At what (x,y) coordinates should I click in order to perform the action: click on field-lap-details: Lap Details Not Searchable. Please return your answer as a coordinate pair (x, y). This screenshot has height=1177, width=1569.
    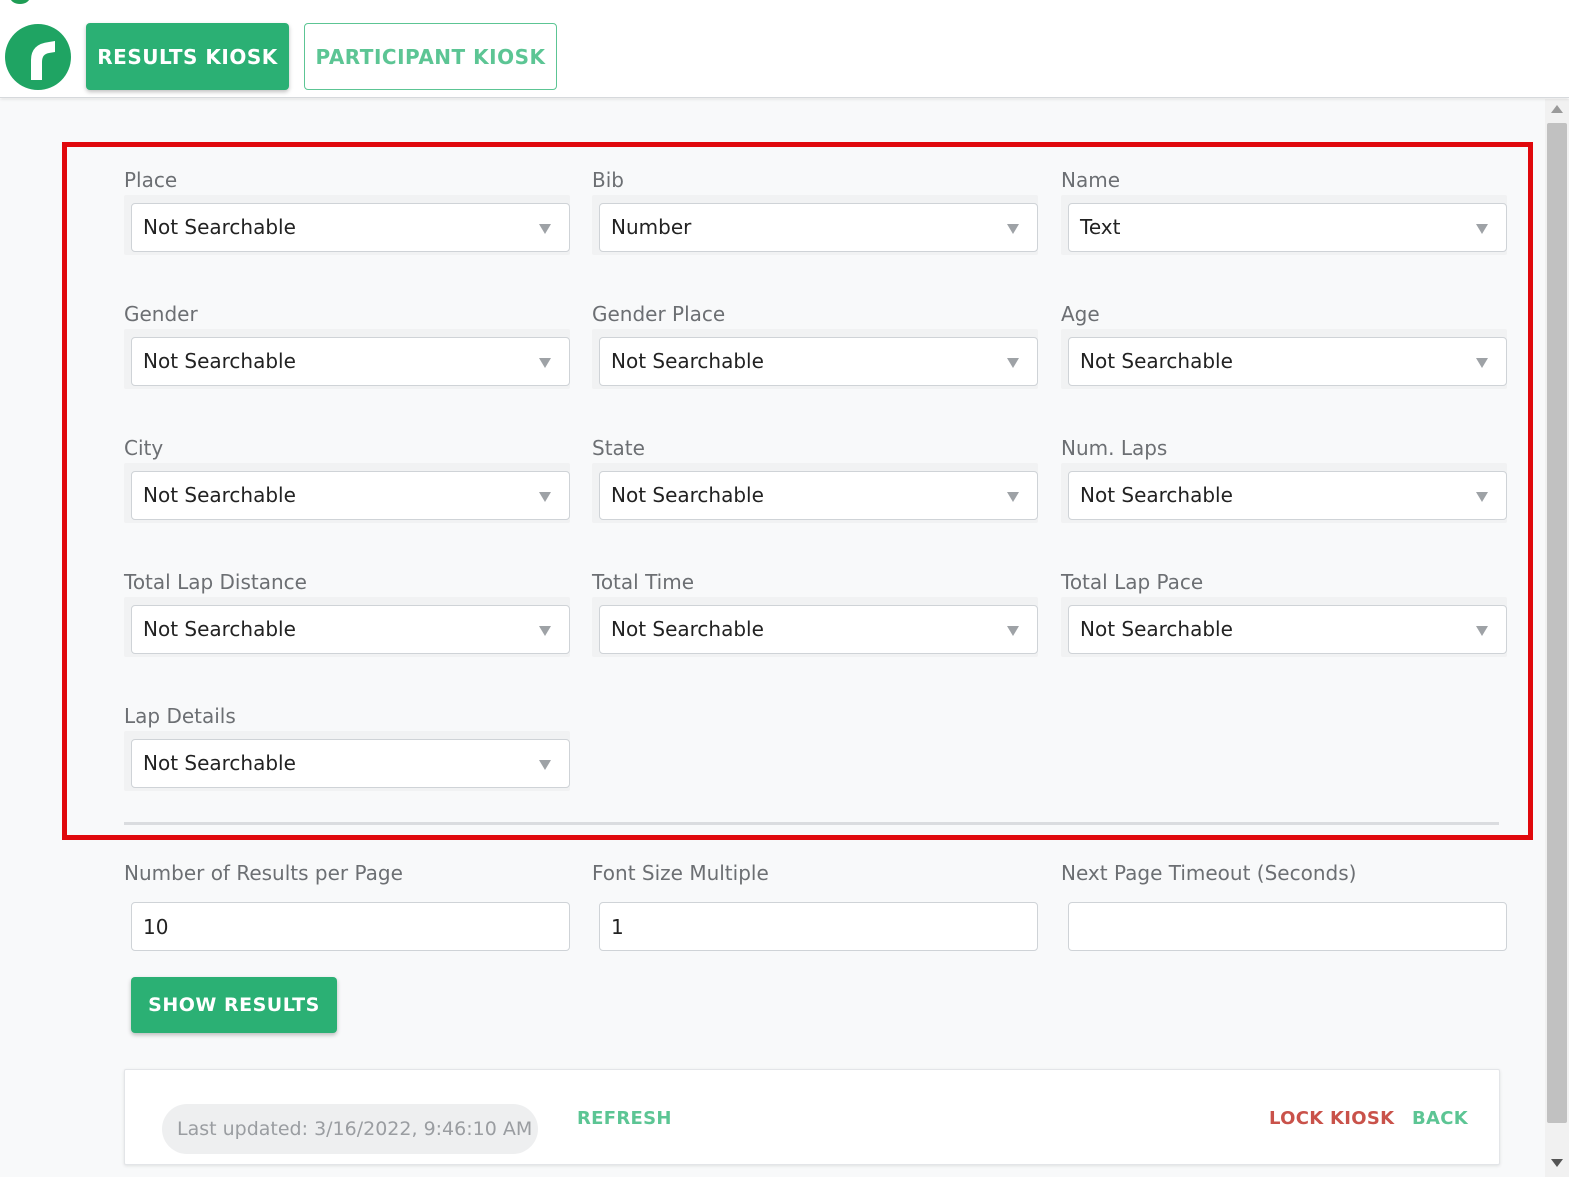
    Looking at the image, I should click on (347, 746).